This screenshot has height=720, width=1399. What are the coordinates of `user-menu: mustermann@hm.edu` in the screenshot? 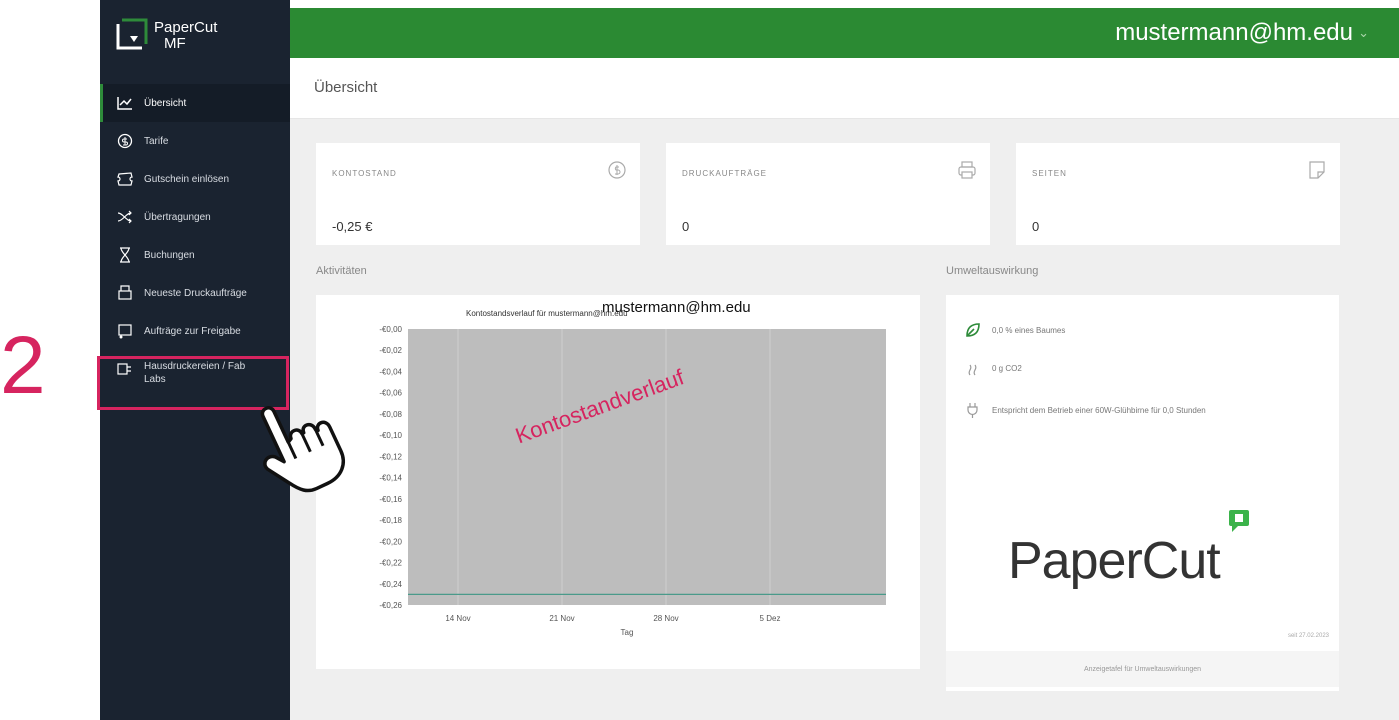 It's located at (1234, 33).